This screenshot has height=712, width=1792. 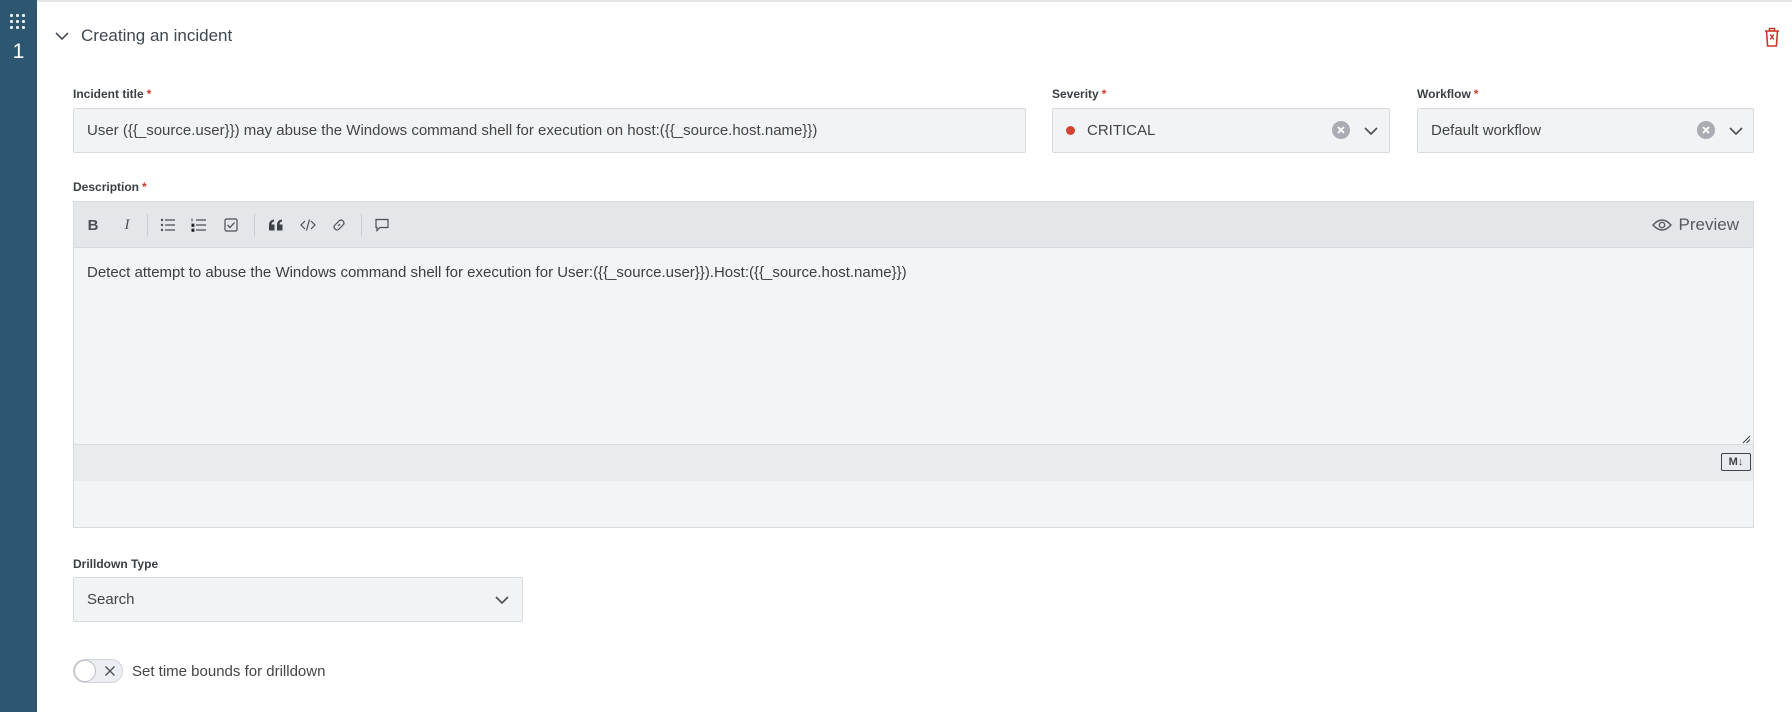 I want to click on checkbox-icon, so click(x=231, y=225).